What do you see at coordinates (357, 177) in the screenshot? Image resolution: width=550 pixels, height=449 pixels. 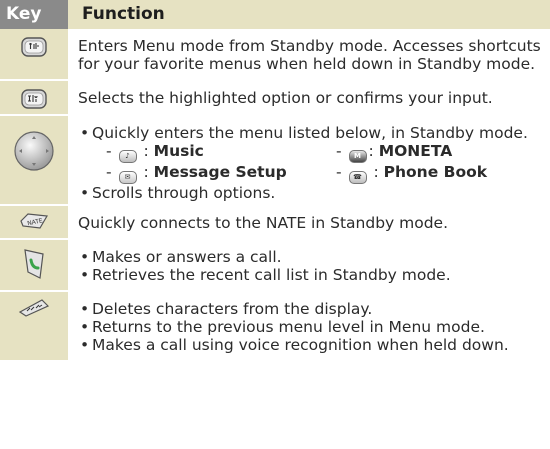 I see `phonebook-key-icon: ☎` at bounding box center [357, 177].